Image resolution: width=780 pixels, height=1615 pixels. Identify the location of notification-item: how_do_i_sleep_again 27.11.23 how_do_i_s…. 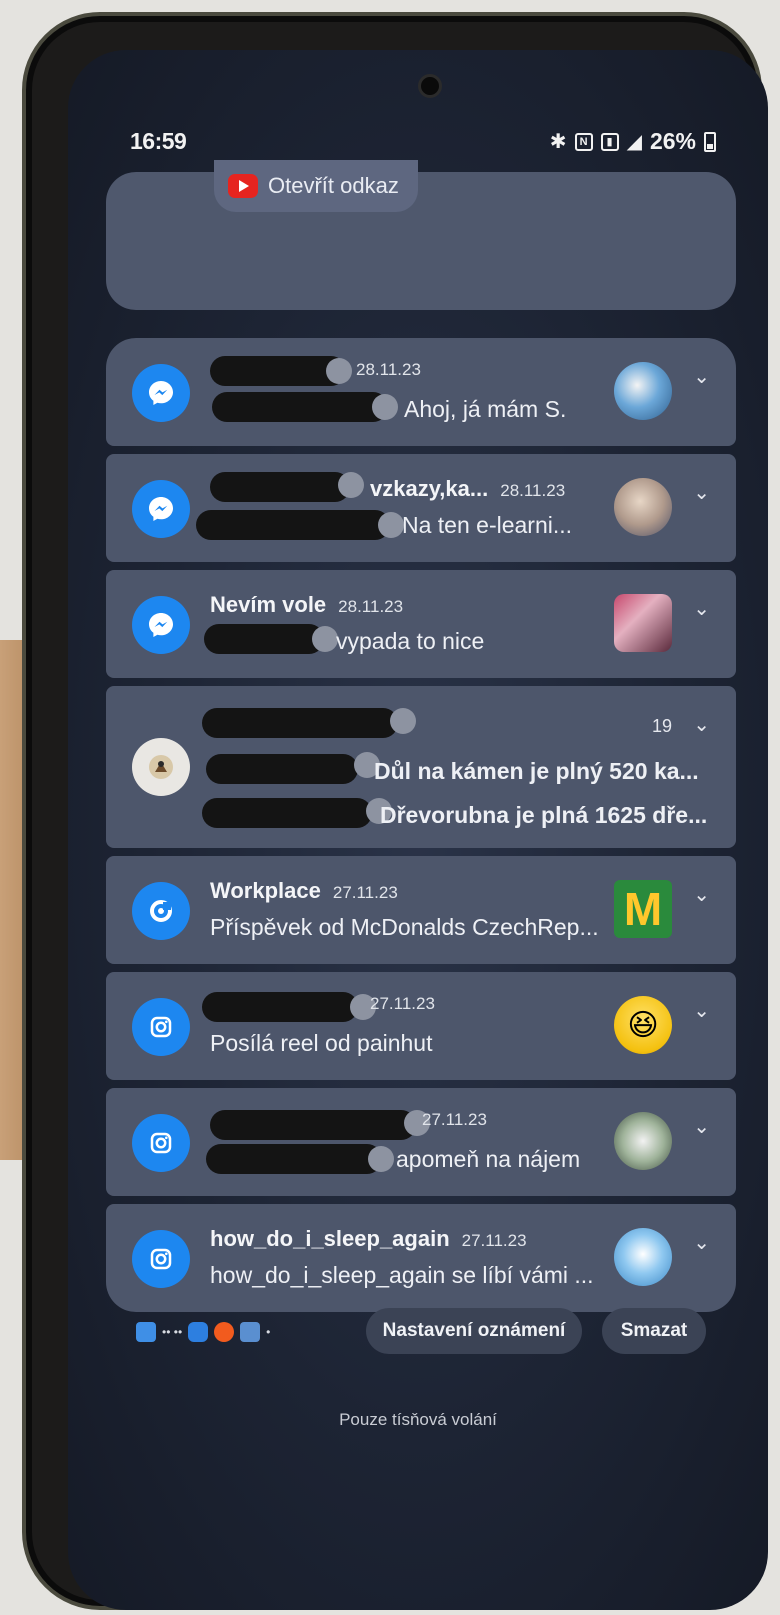
(421, 1258).